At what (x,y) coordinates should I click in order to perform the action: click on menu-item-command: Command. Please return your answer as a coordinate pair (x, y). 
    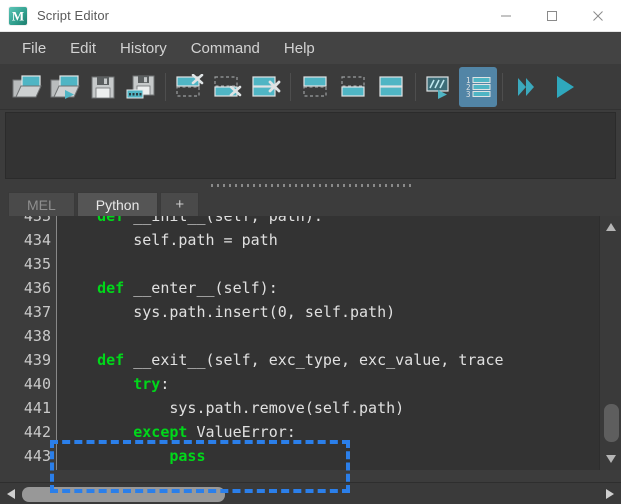
    Looking at the image, I should click on (225, 48).